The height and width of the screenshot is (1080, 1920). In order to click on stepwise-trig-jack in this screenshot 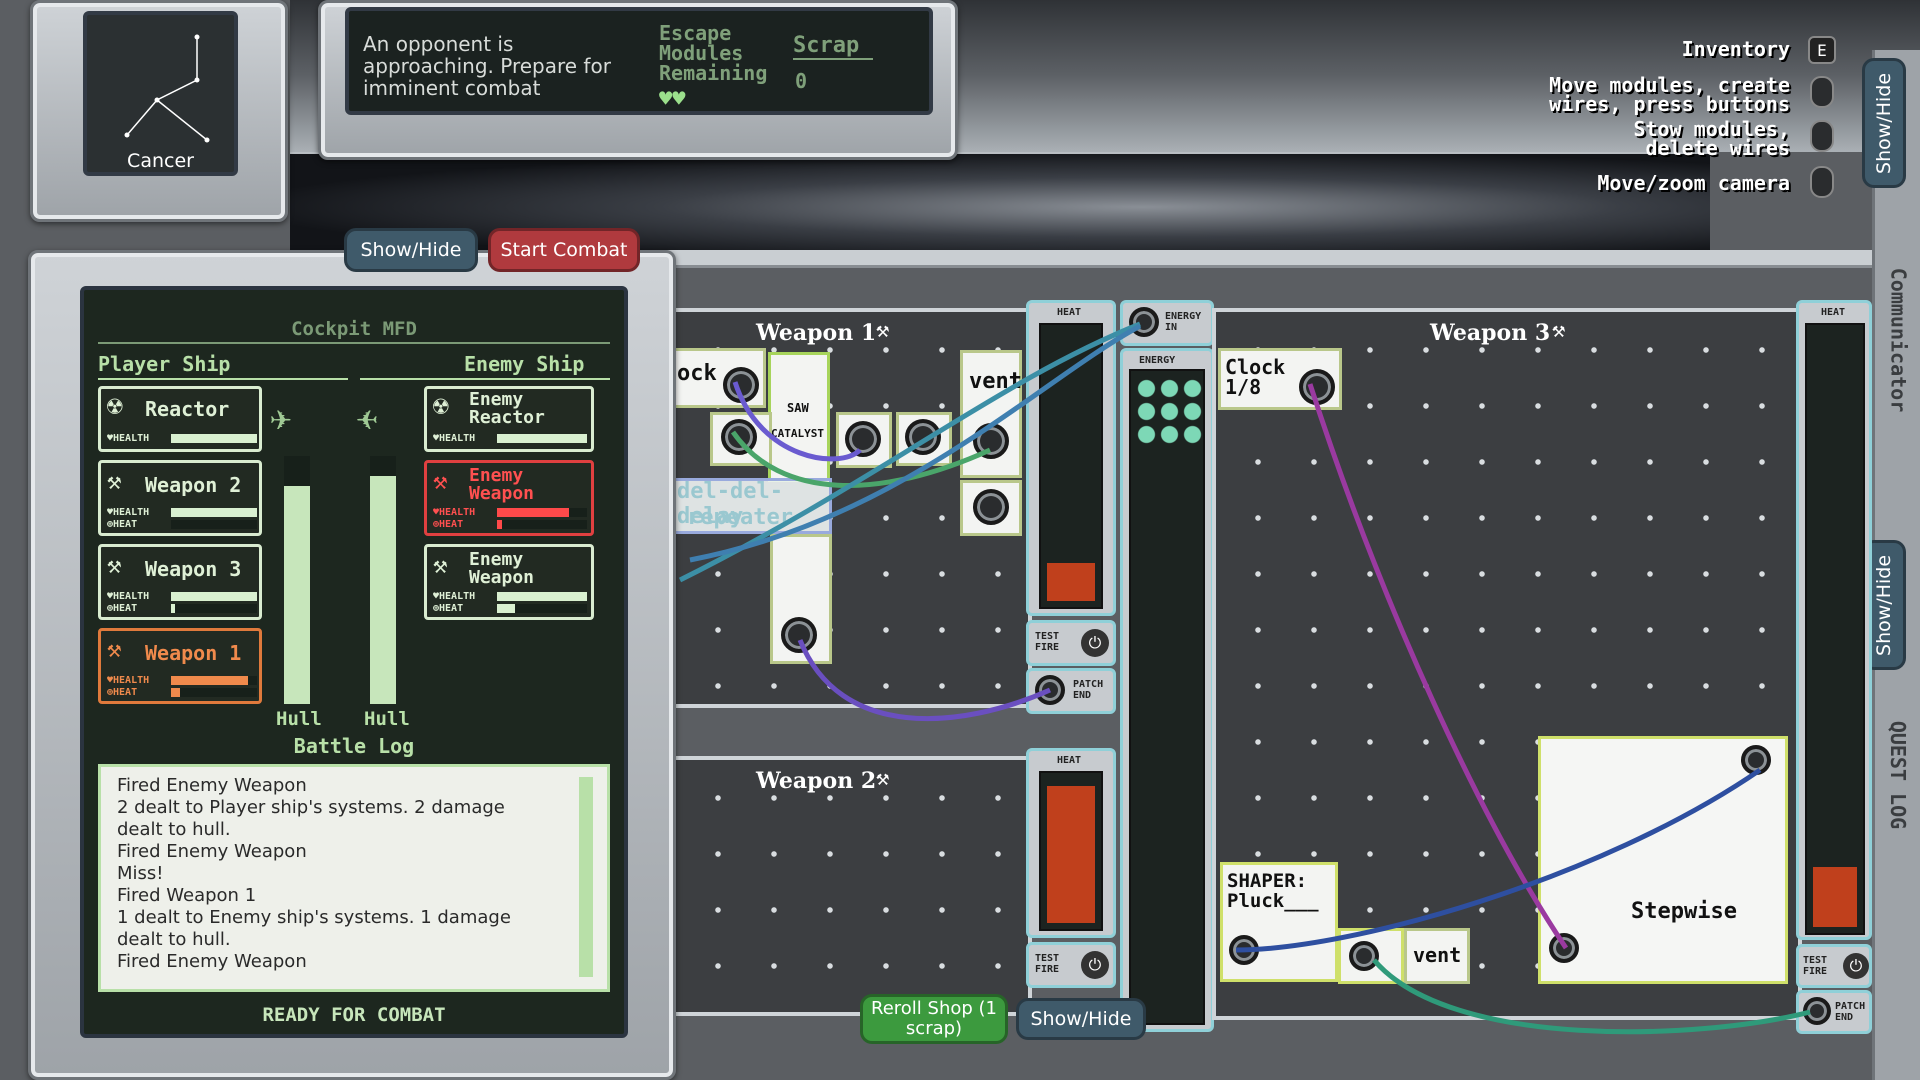, I will do `click(1564, 948)`.